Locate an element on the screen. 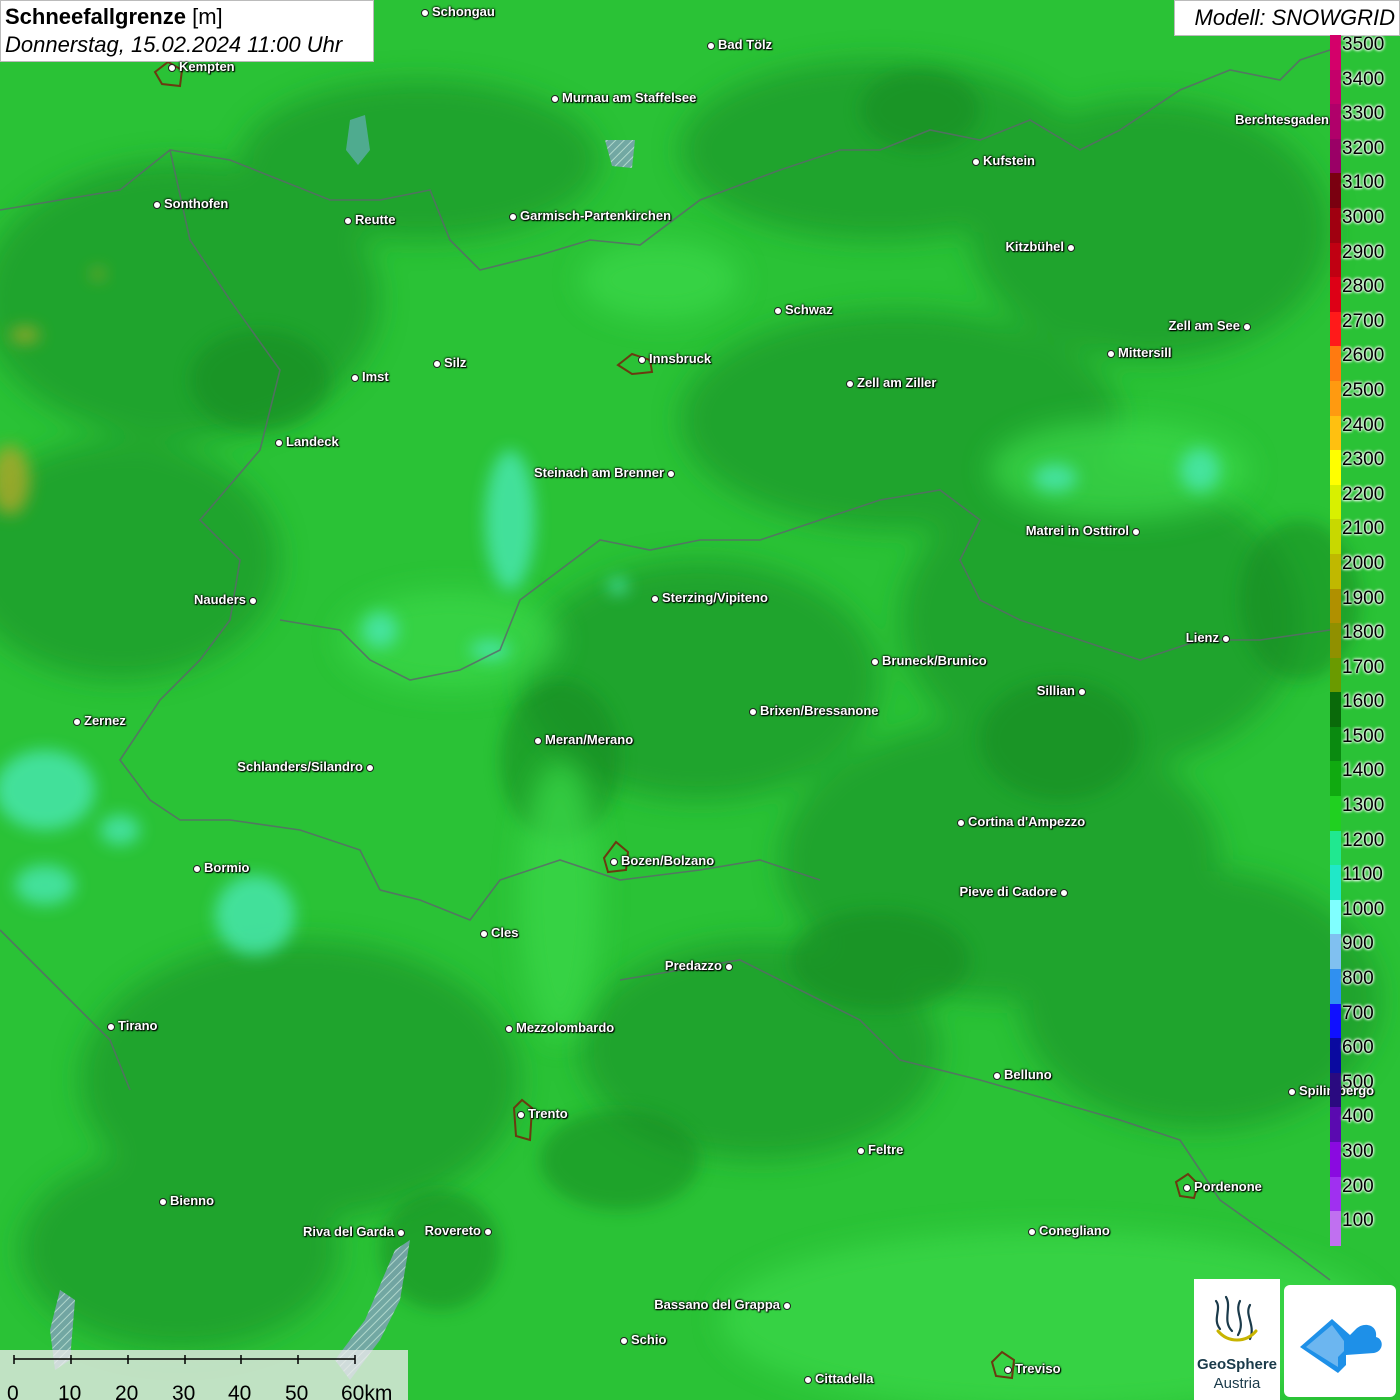  city-label: Innsbruck is located at coordinates (680, 358).